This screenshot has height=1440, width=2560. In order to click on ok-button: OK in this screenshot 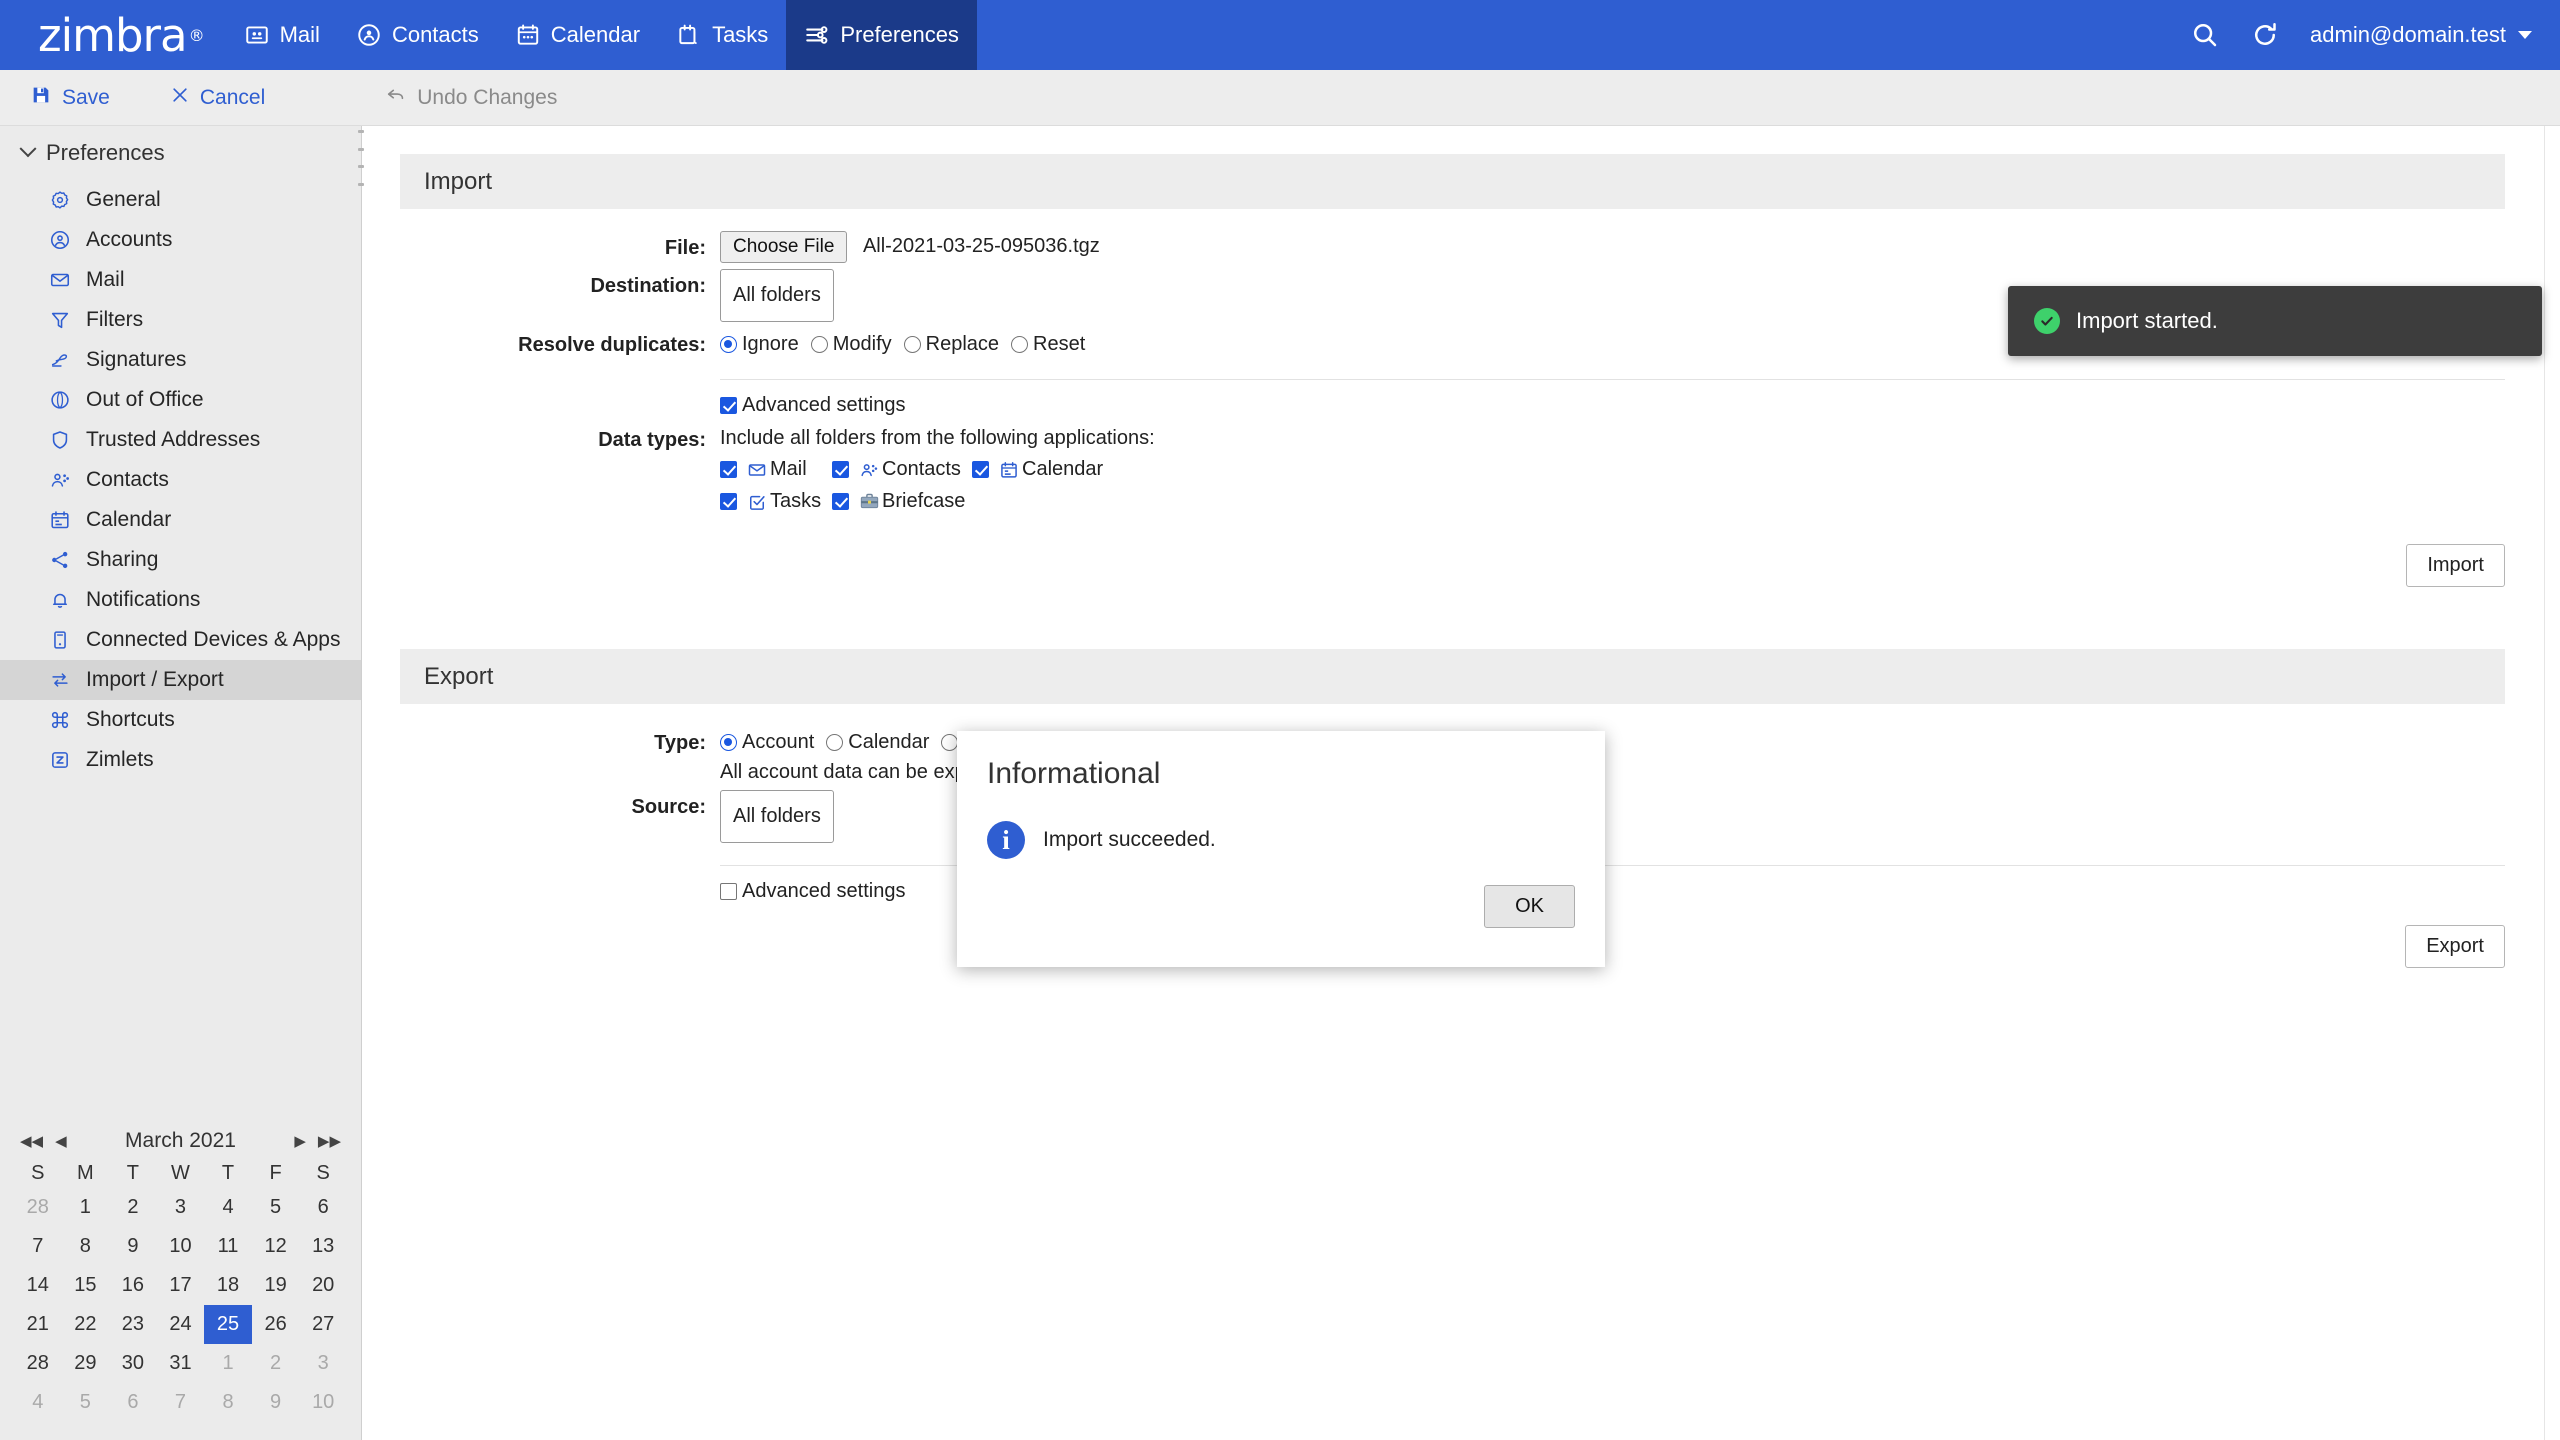, I will do `click(1529, 906)`.